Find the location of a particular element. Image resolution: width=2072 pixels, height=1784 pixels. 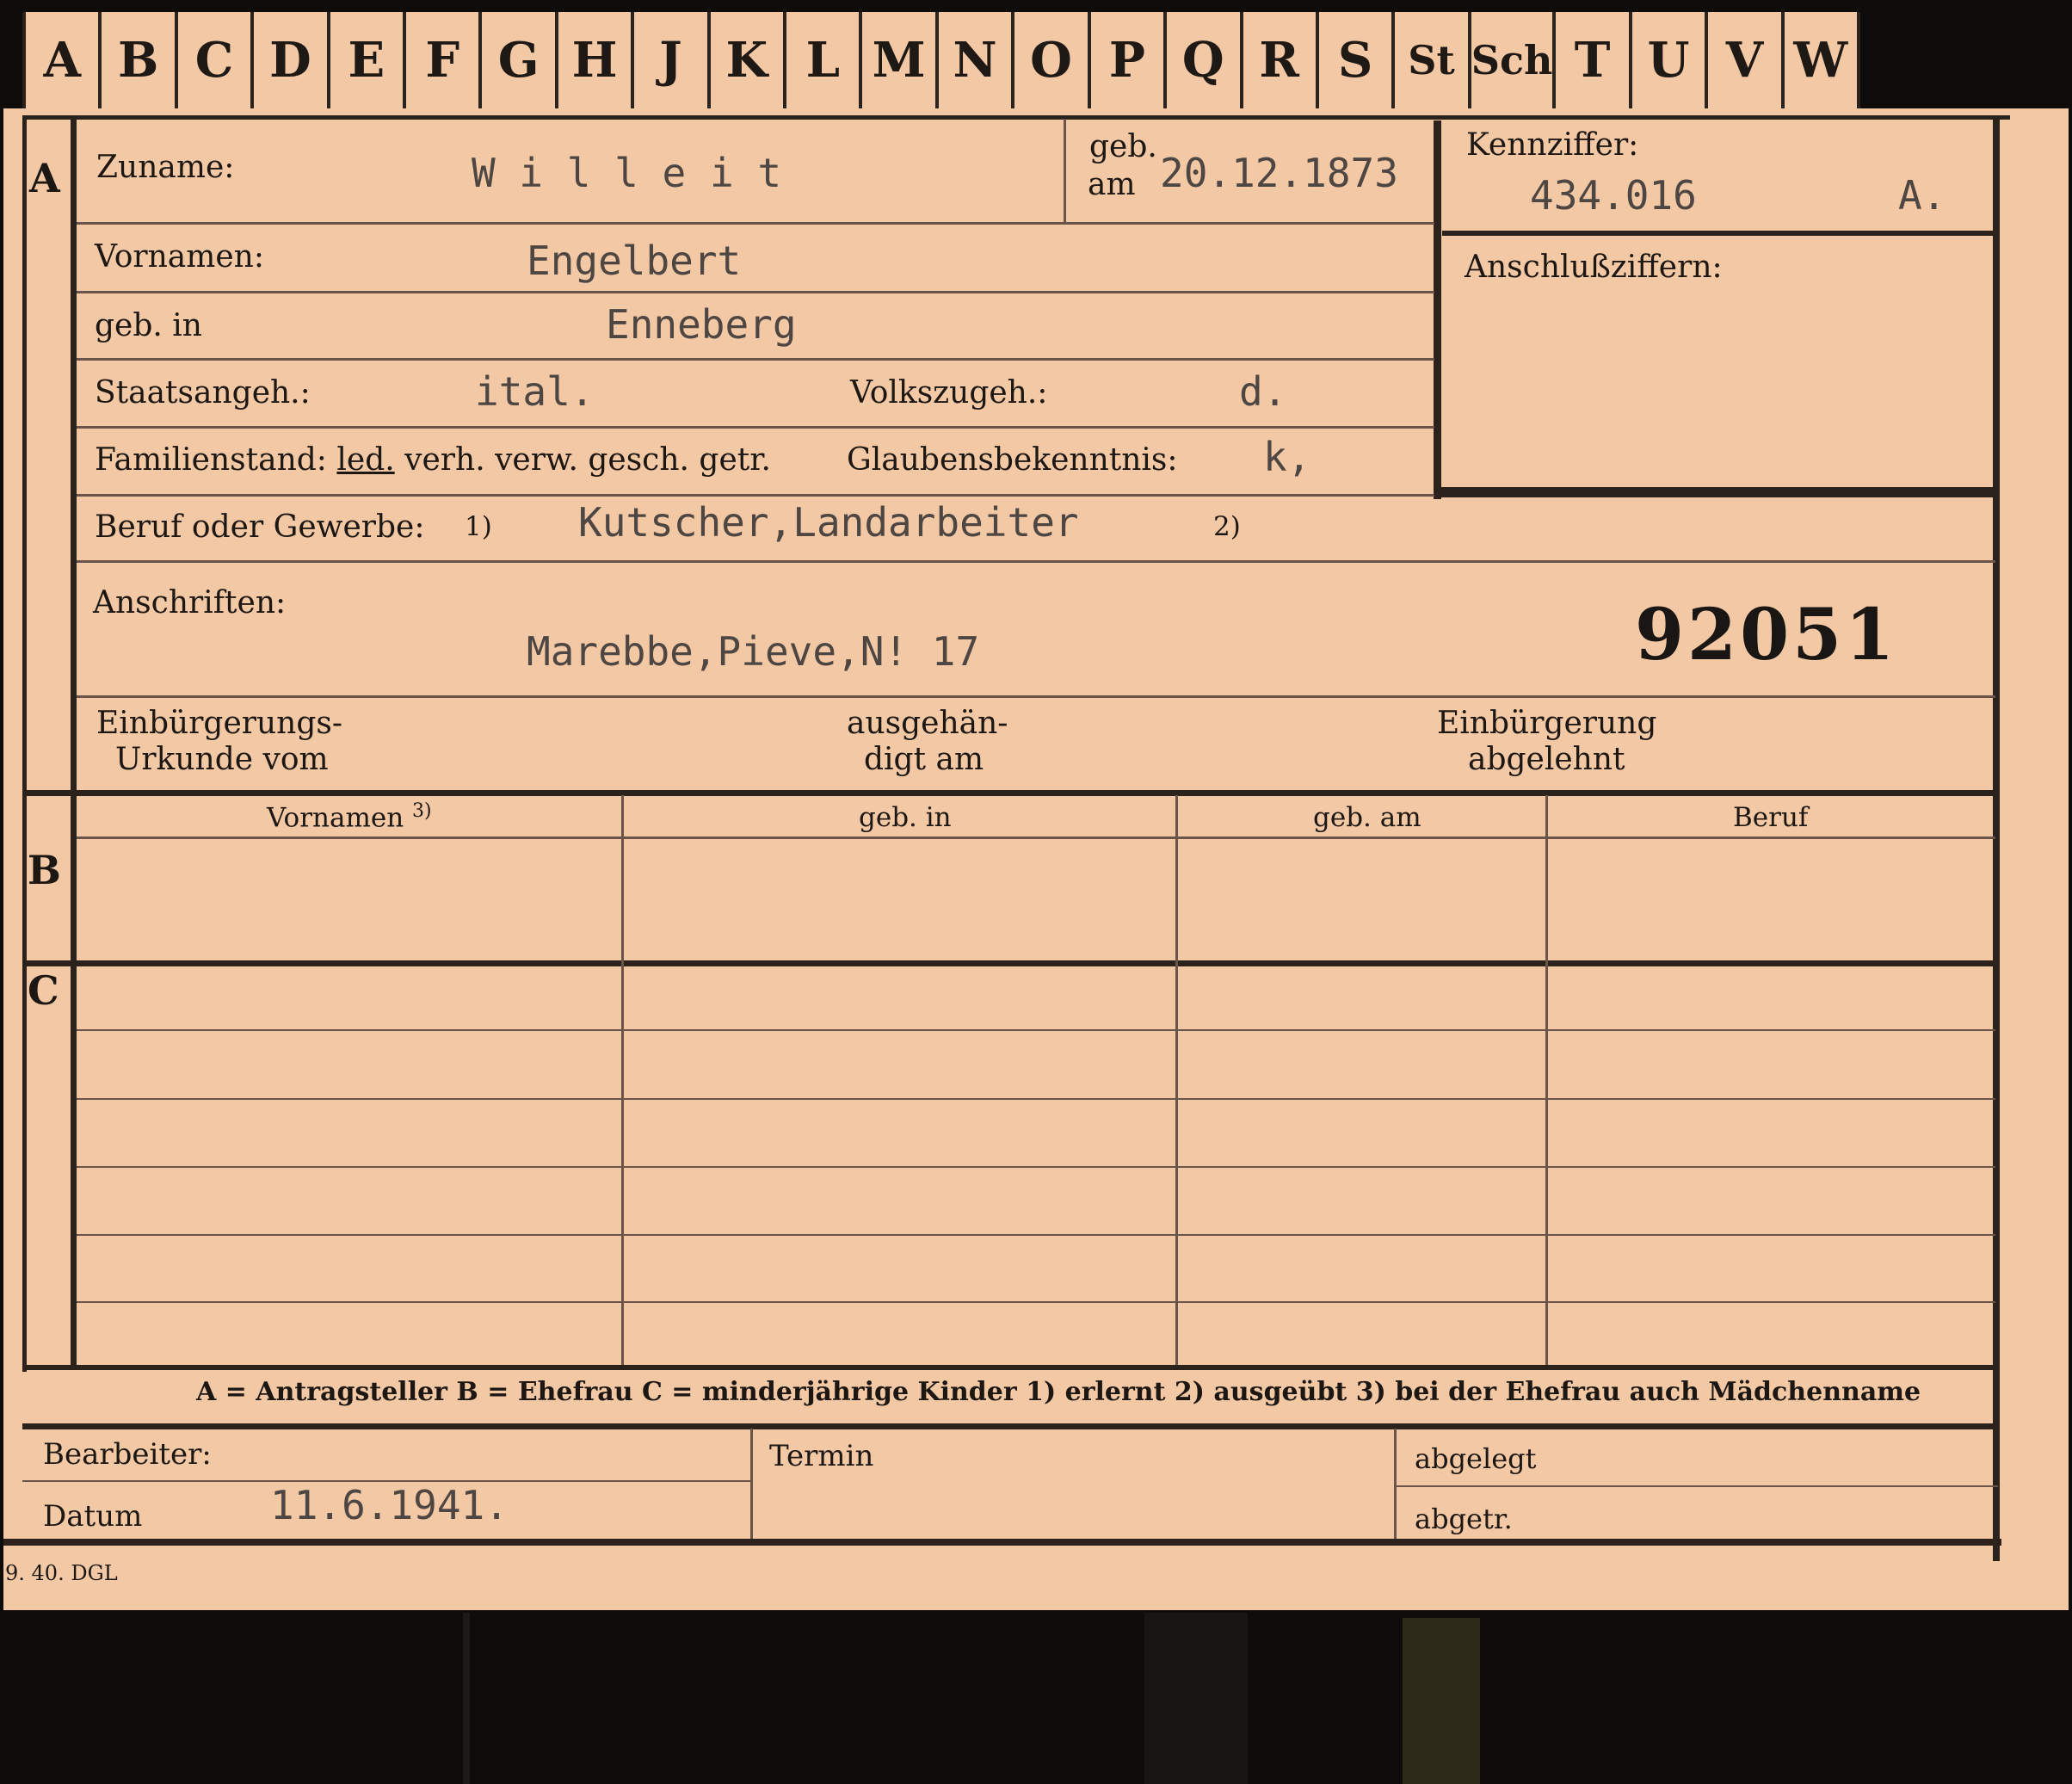

table-header-birthplace: geb. in is located at coordinates (905, 817).